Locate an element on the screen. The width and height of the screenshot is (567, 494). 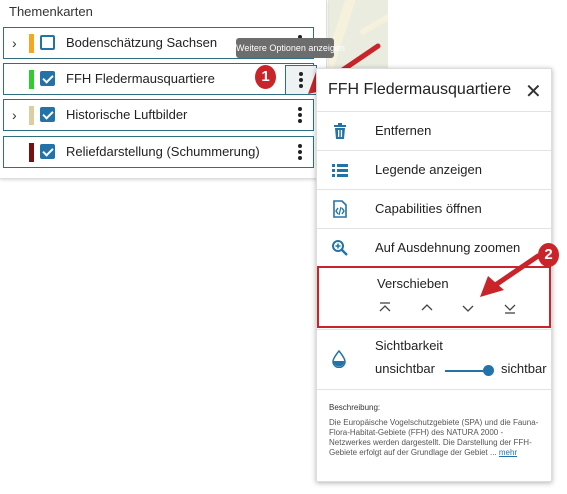
move-bottom-icon is located at coordinates (510, 308).